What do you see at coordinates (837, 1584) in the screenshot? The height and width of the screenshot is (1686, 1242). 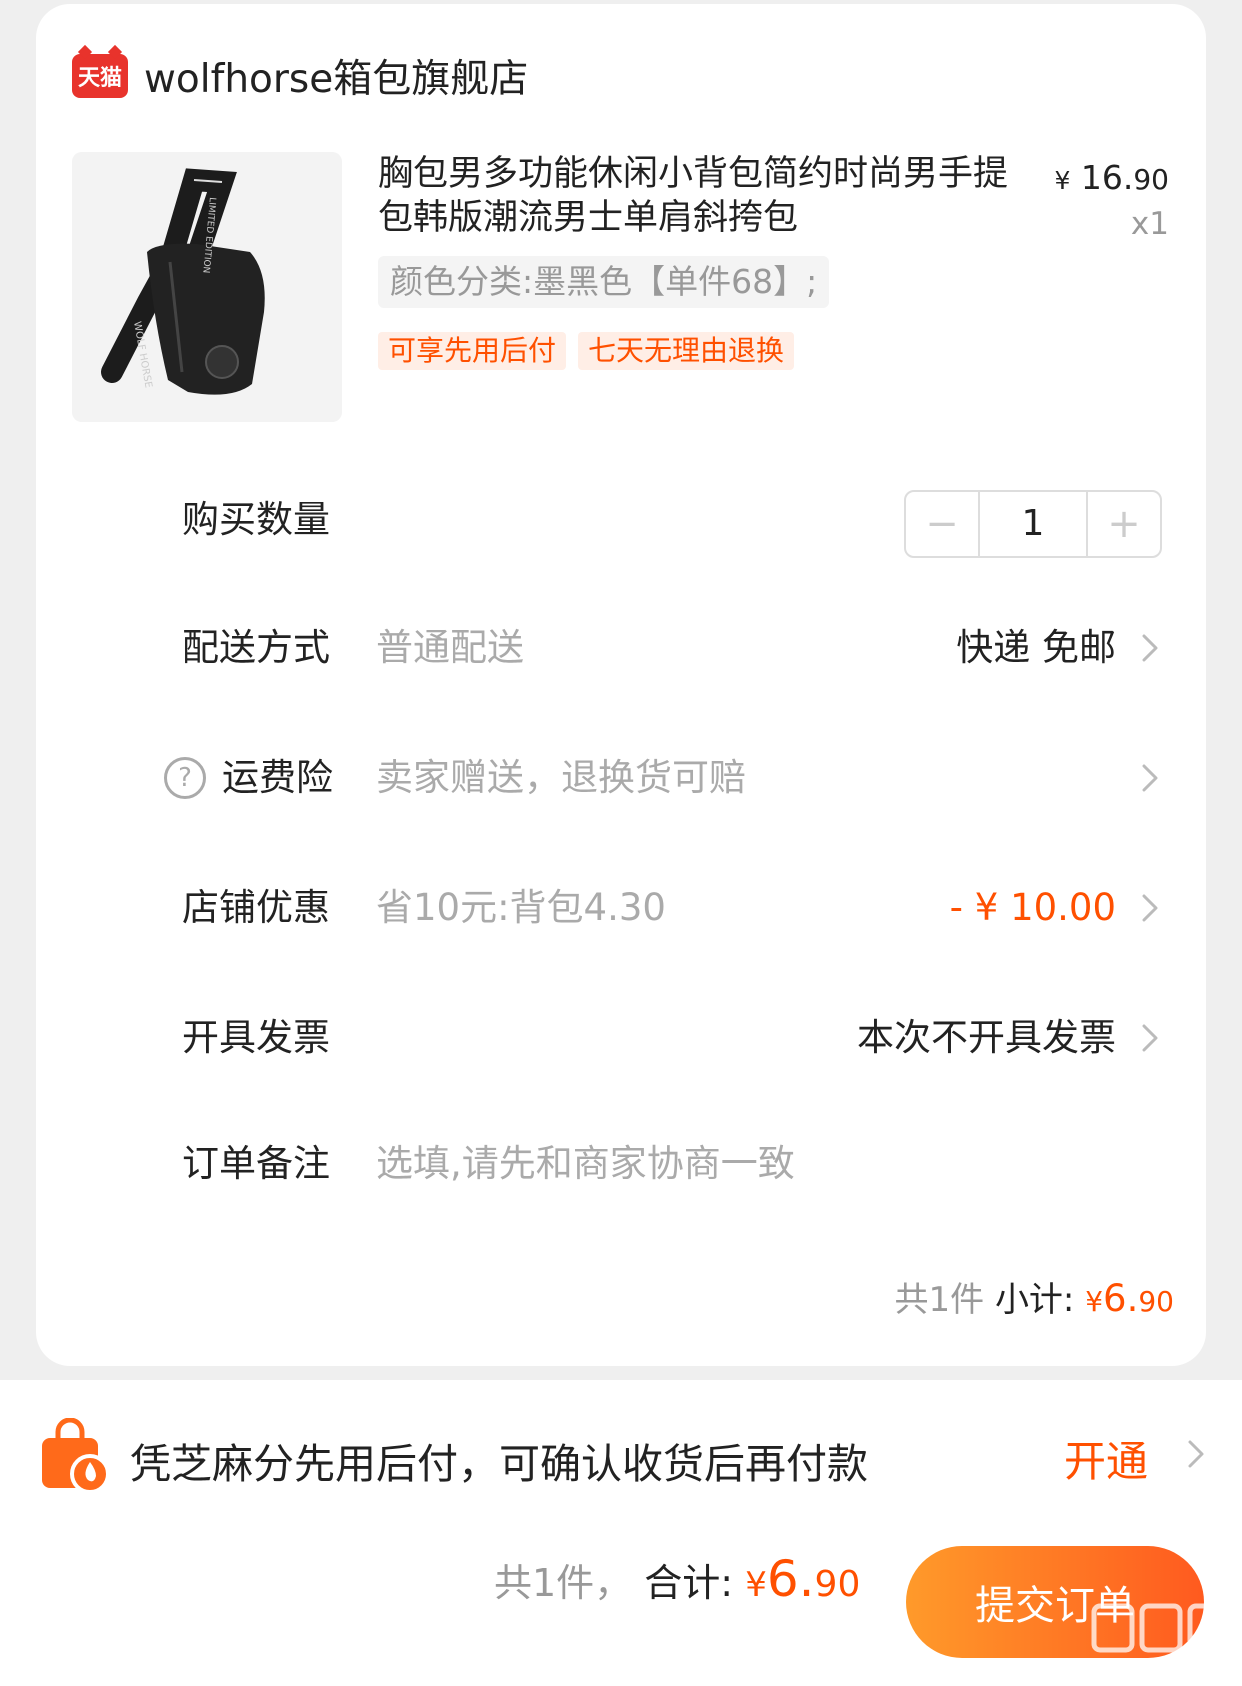 I see `total-decimal: 90` at bounding box center [837, 1584].